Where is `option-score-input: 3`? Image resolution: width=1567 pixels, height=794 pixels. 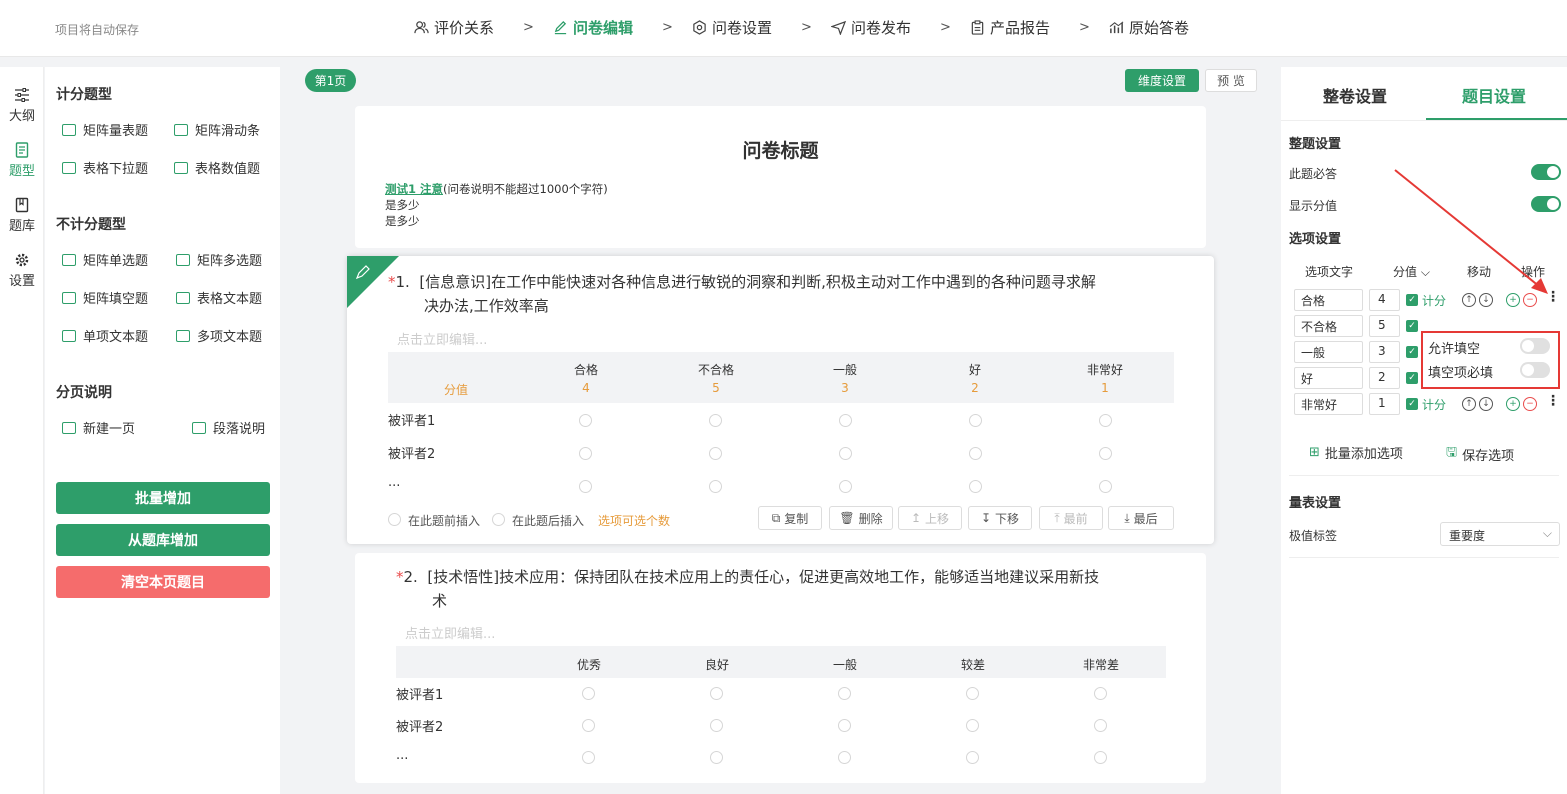 option-score-input: 3 is located at coordinates (1384, 352).